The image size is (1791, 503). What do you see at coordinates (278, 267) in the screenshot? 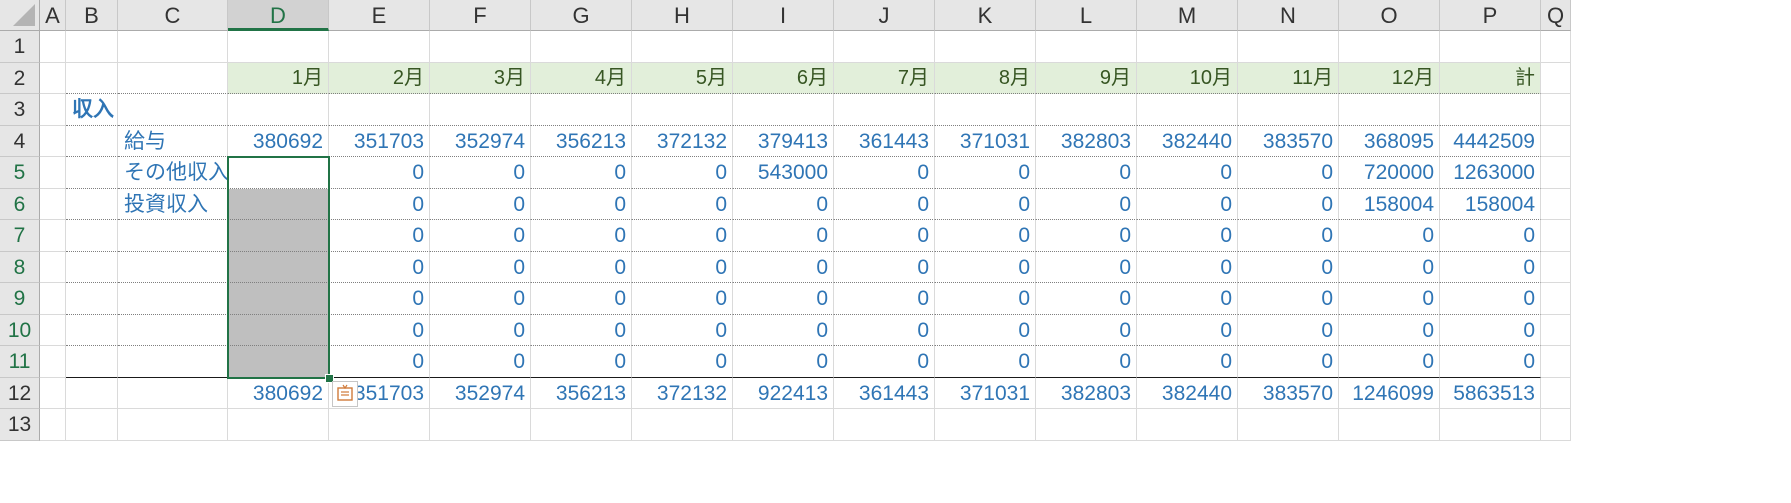
I see `cell-d8` at bounding box center [278, 267].